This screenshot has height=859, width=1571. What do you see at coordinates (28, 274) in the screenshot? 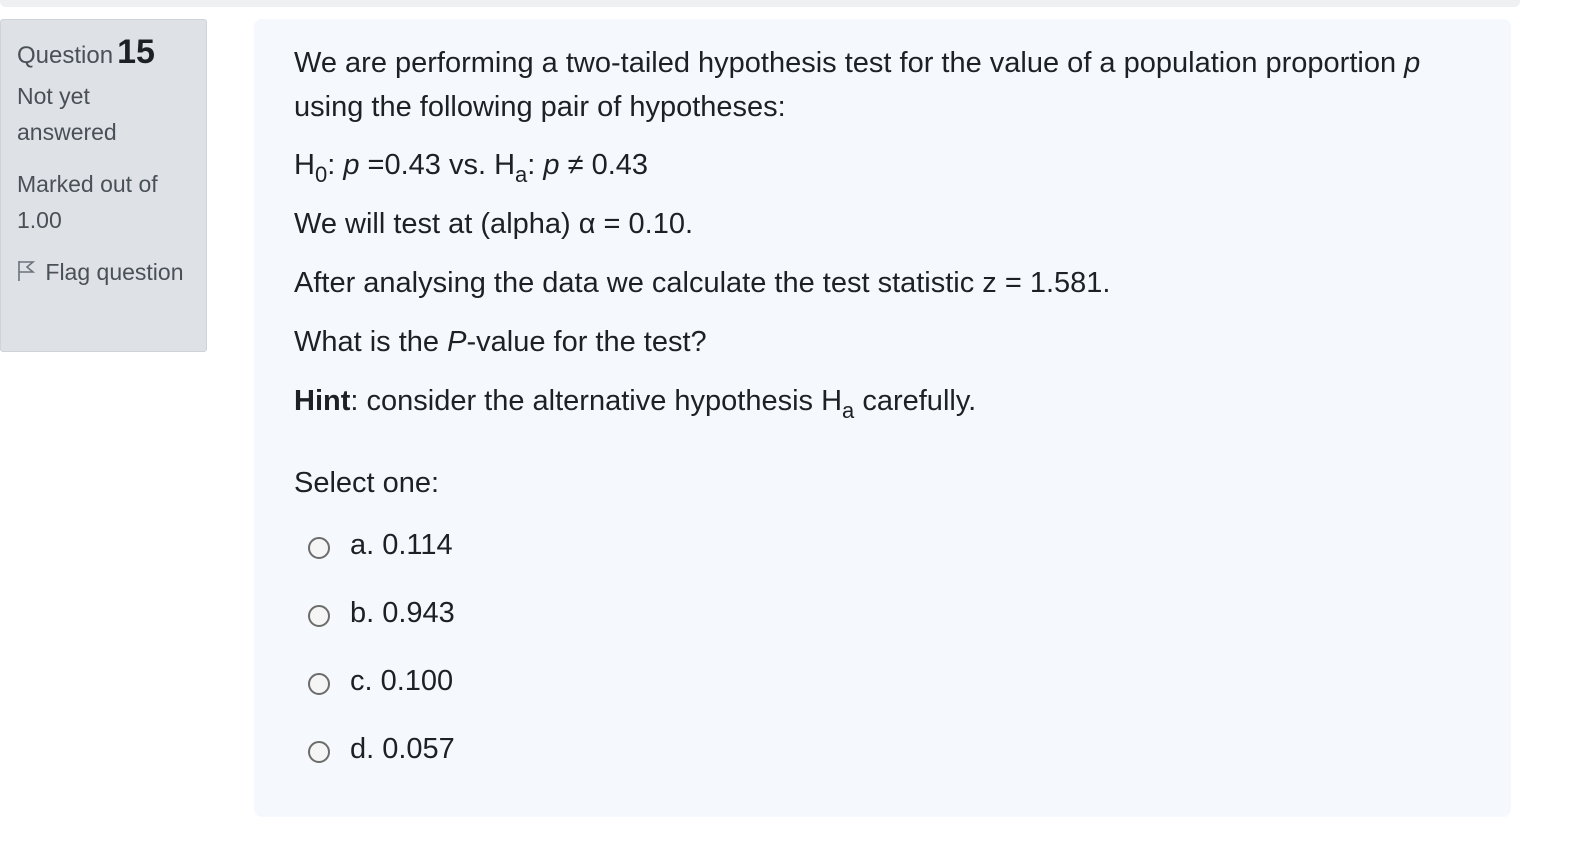
I see `flag-icon` at bounding box center [28, 274].